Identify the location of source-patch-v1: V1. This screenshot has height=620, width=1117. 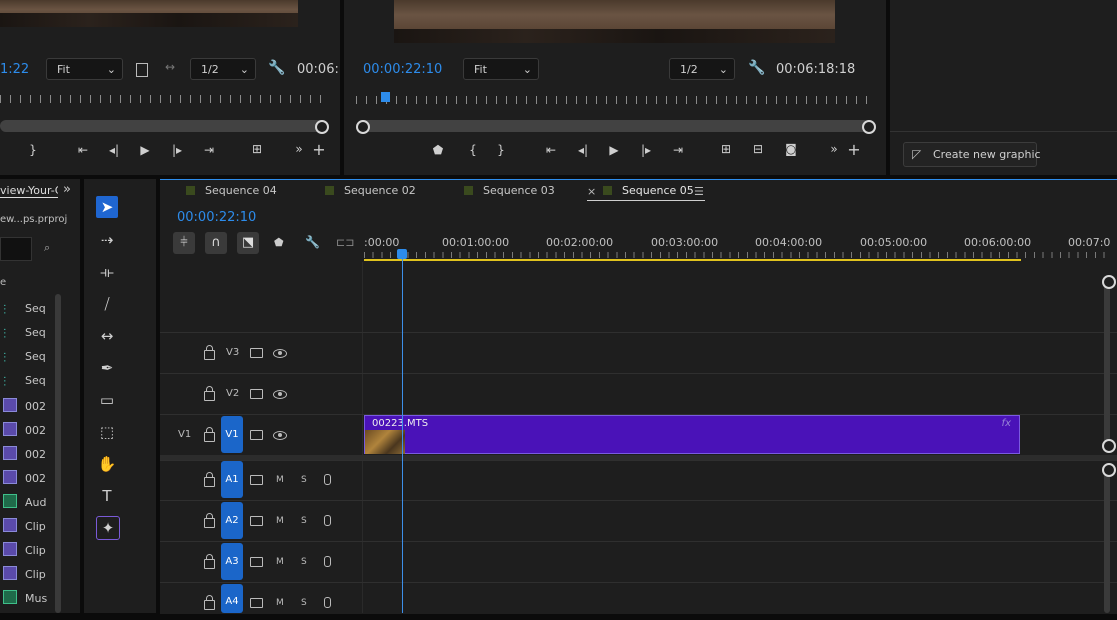
(184, 434).